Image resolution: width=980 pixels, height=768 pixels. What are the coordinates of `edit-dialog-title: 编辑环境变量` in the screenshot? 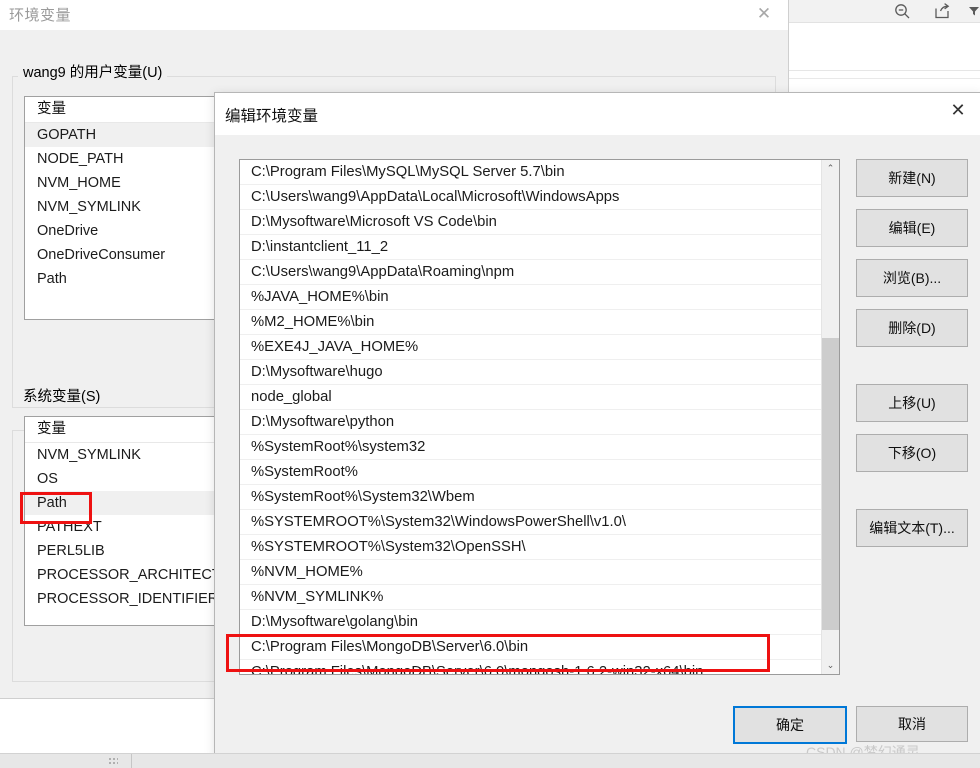 It's located at (272, 116).